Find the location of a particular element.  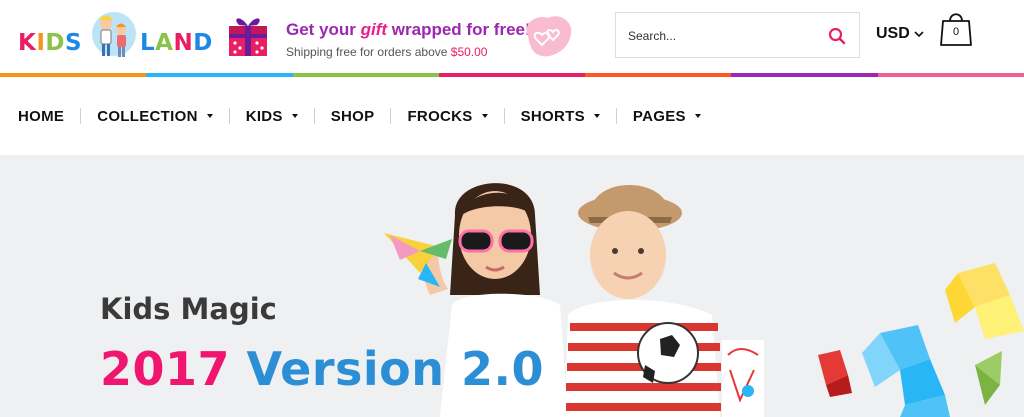

nav-item-collection: COLLECTION is located at coordinates (155, 116).